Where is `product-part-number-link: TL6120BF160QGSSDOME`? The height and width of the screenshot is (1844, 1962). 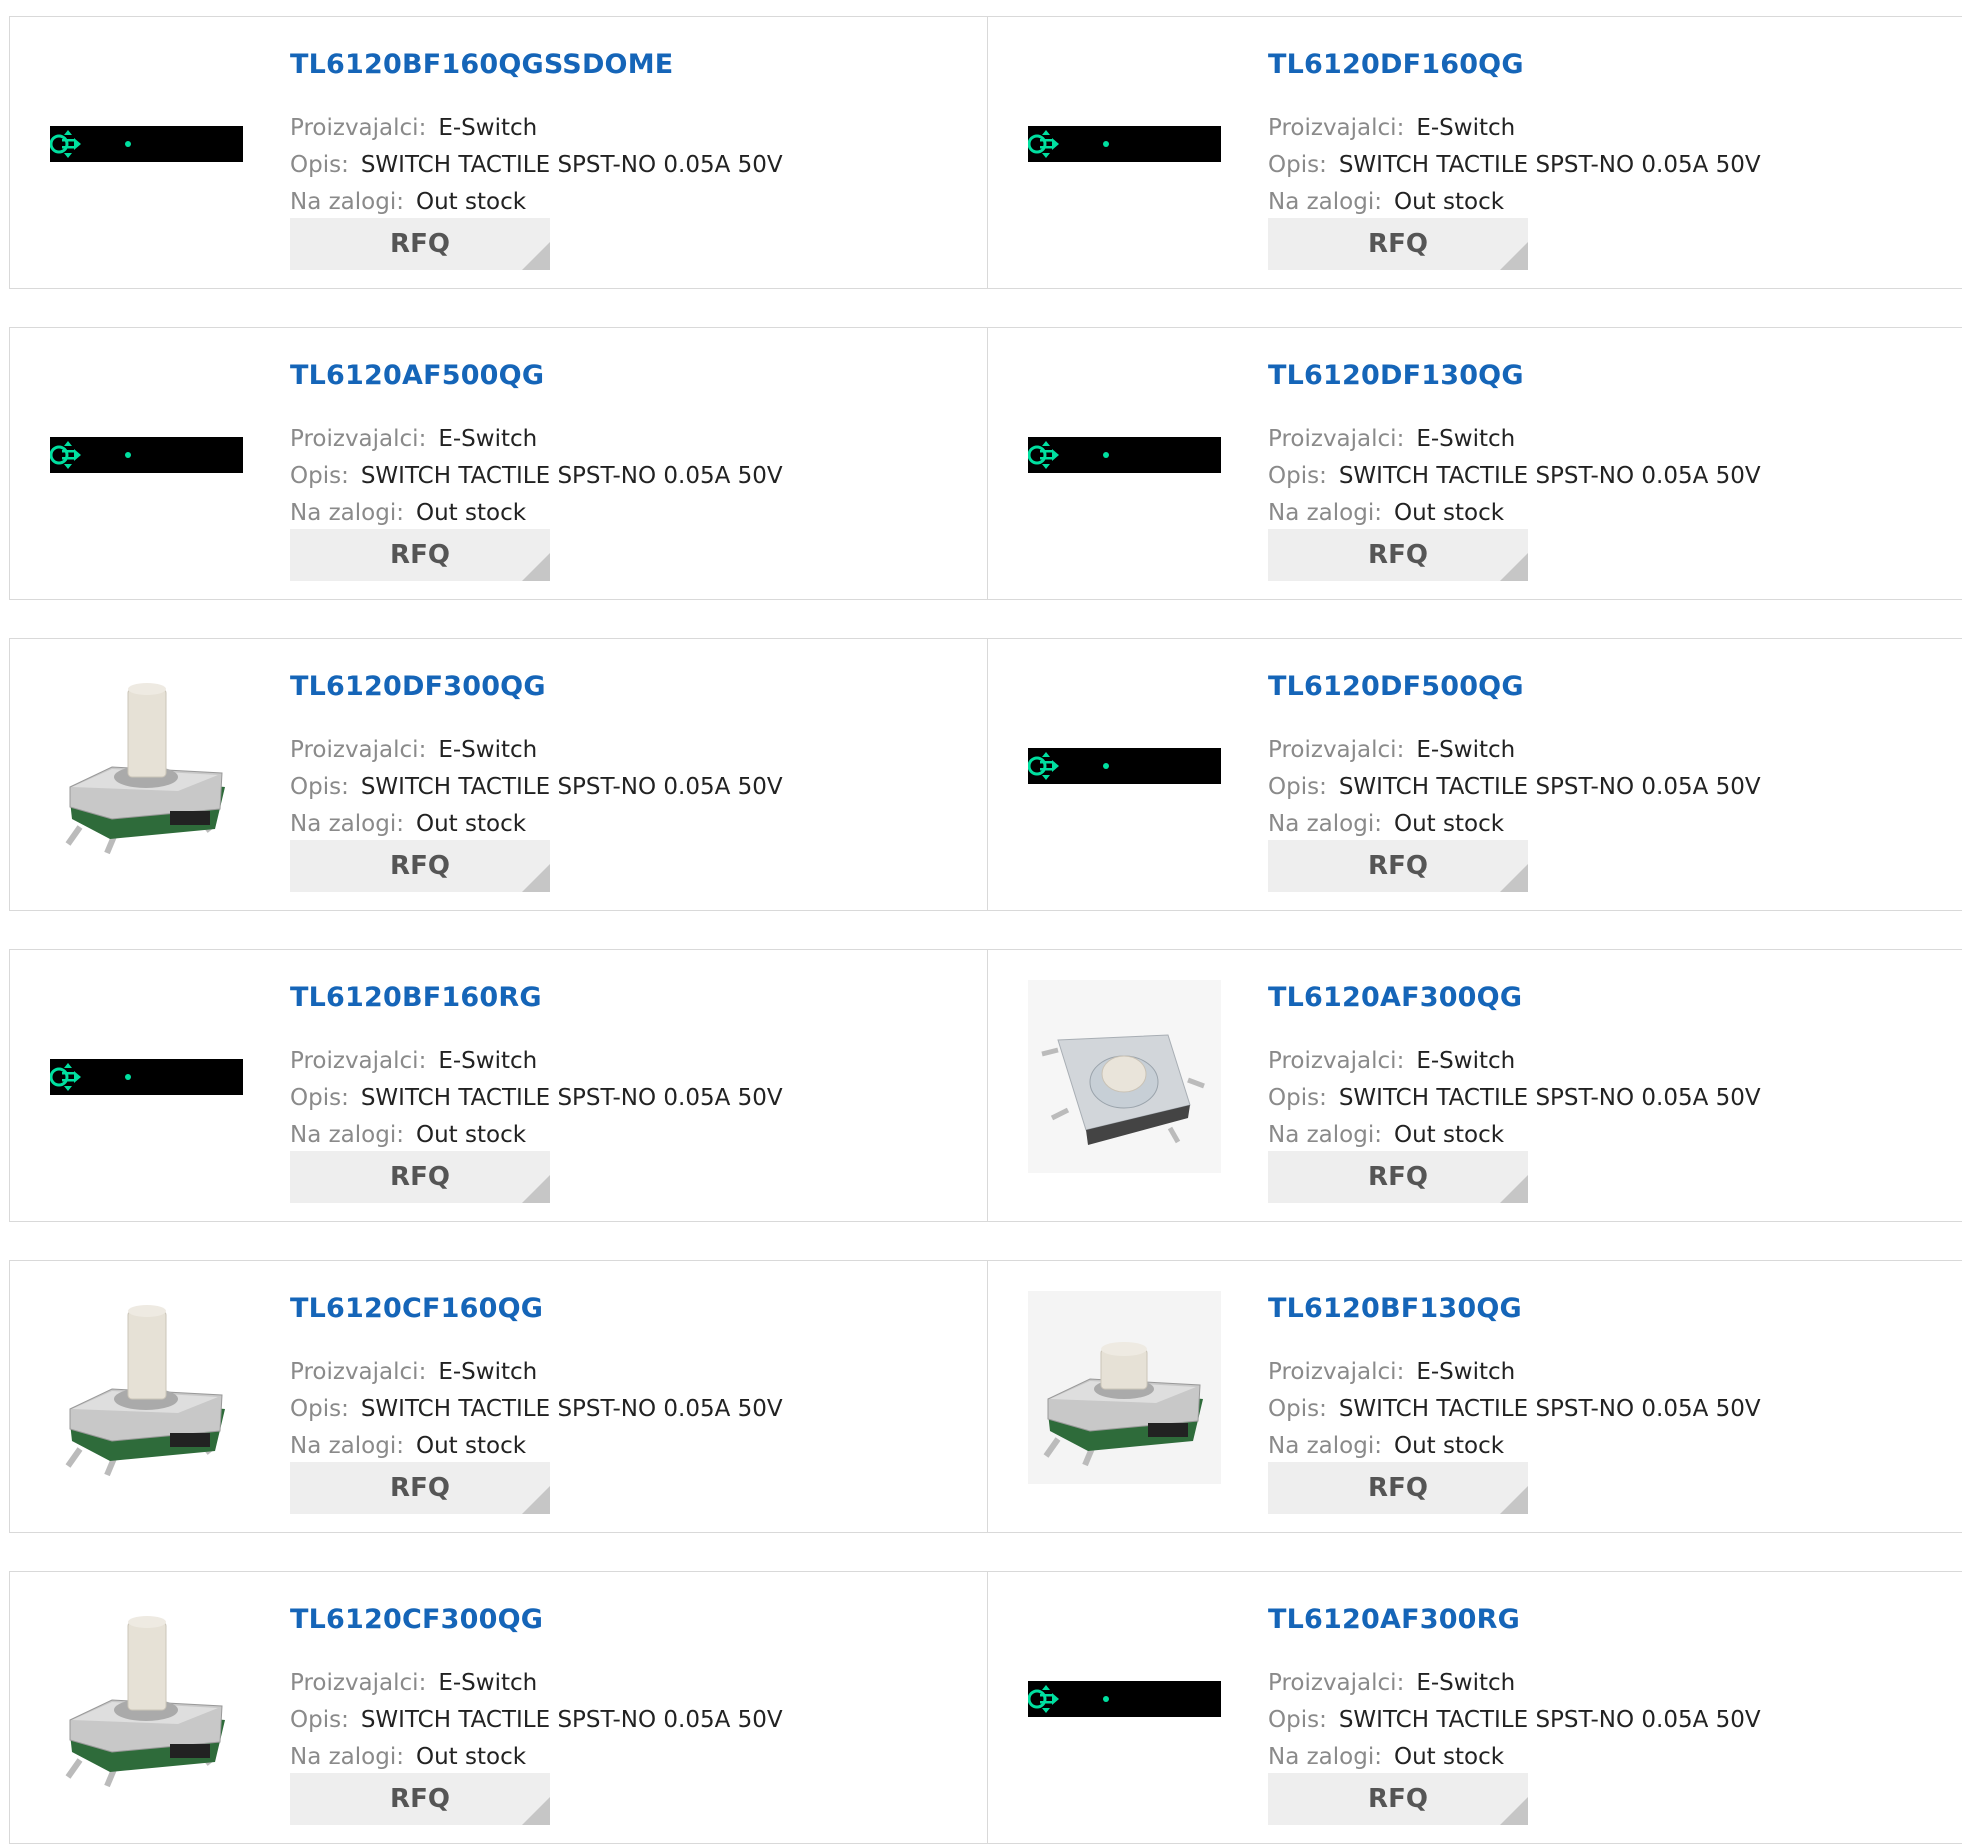
product-part-number-link: TL6120BF160QGSSDOME is located at coordinates (481, 64).